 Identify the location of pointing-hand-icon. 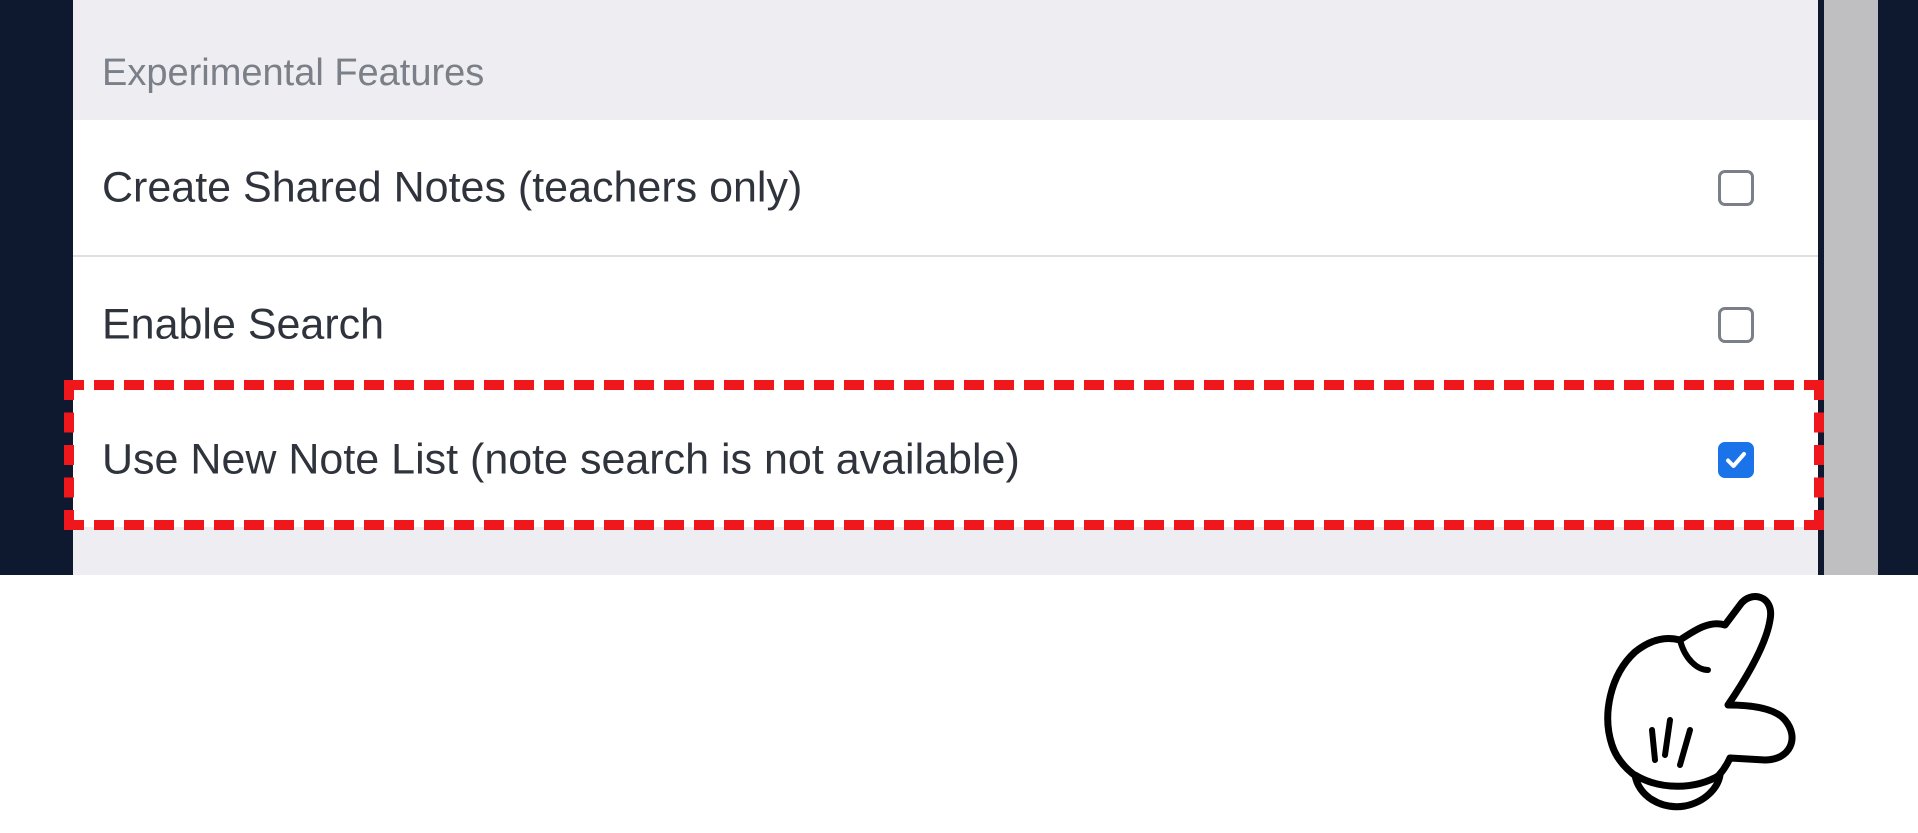
(1700, 702).